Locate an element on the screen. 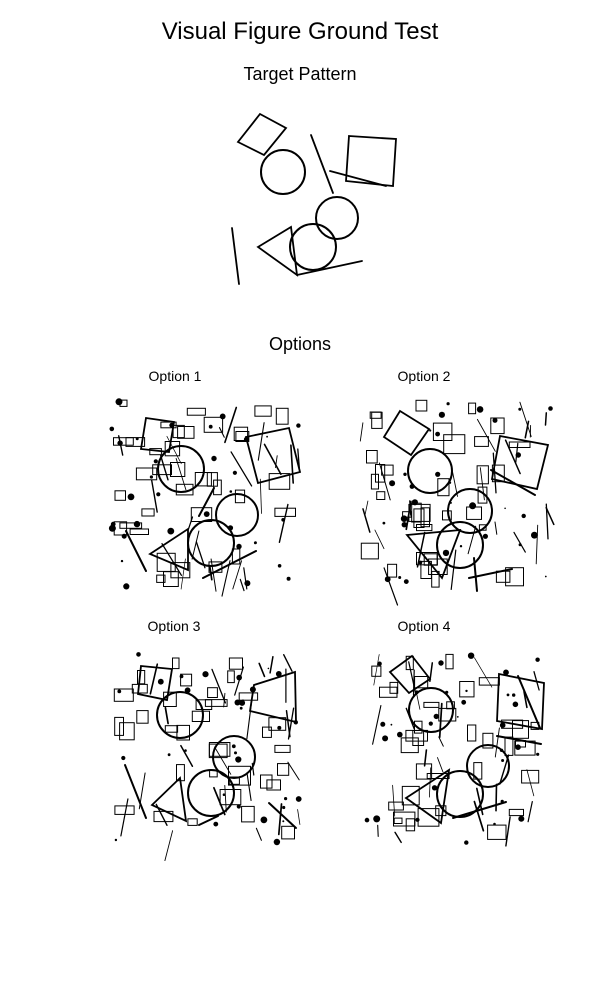 This screenshot has height=1000, width=600. target-circle-right is located at coordinates (337, 218).